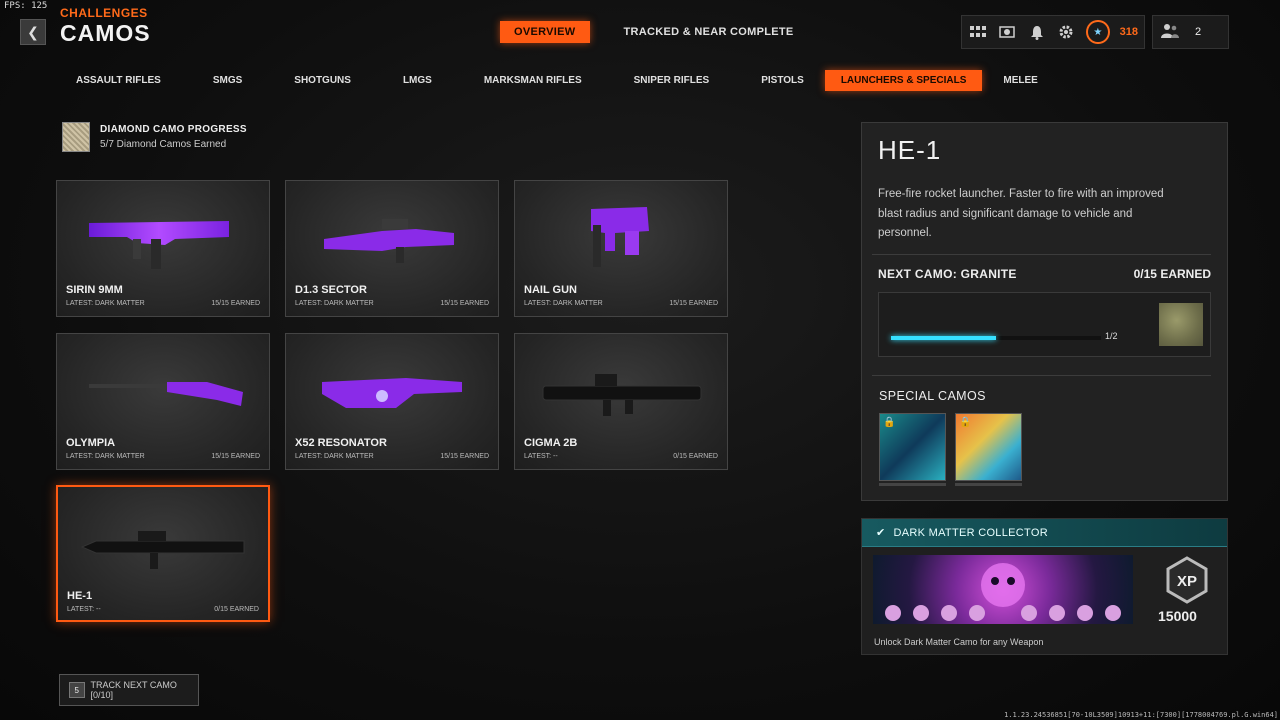  What do you see at coordinates (545, 32) in the screenshot?
I see `tab-overview: OVERVIEW` at bounding box center [545, 32].